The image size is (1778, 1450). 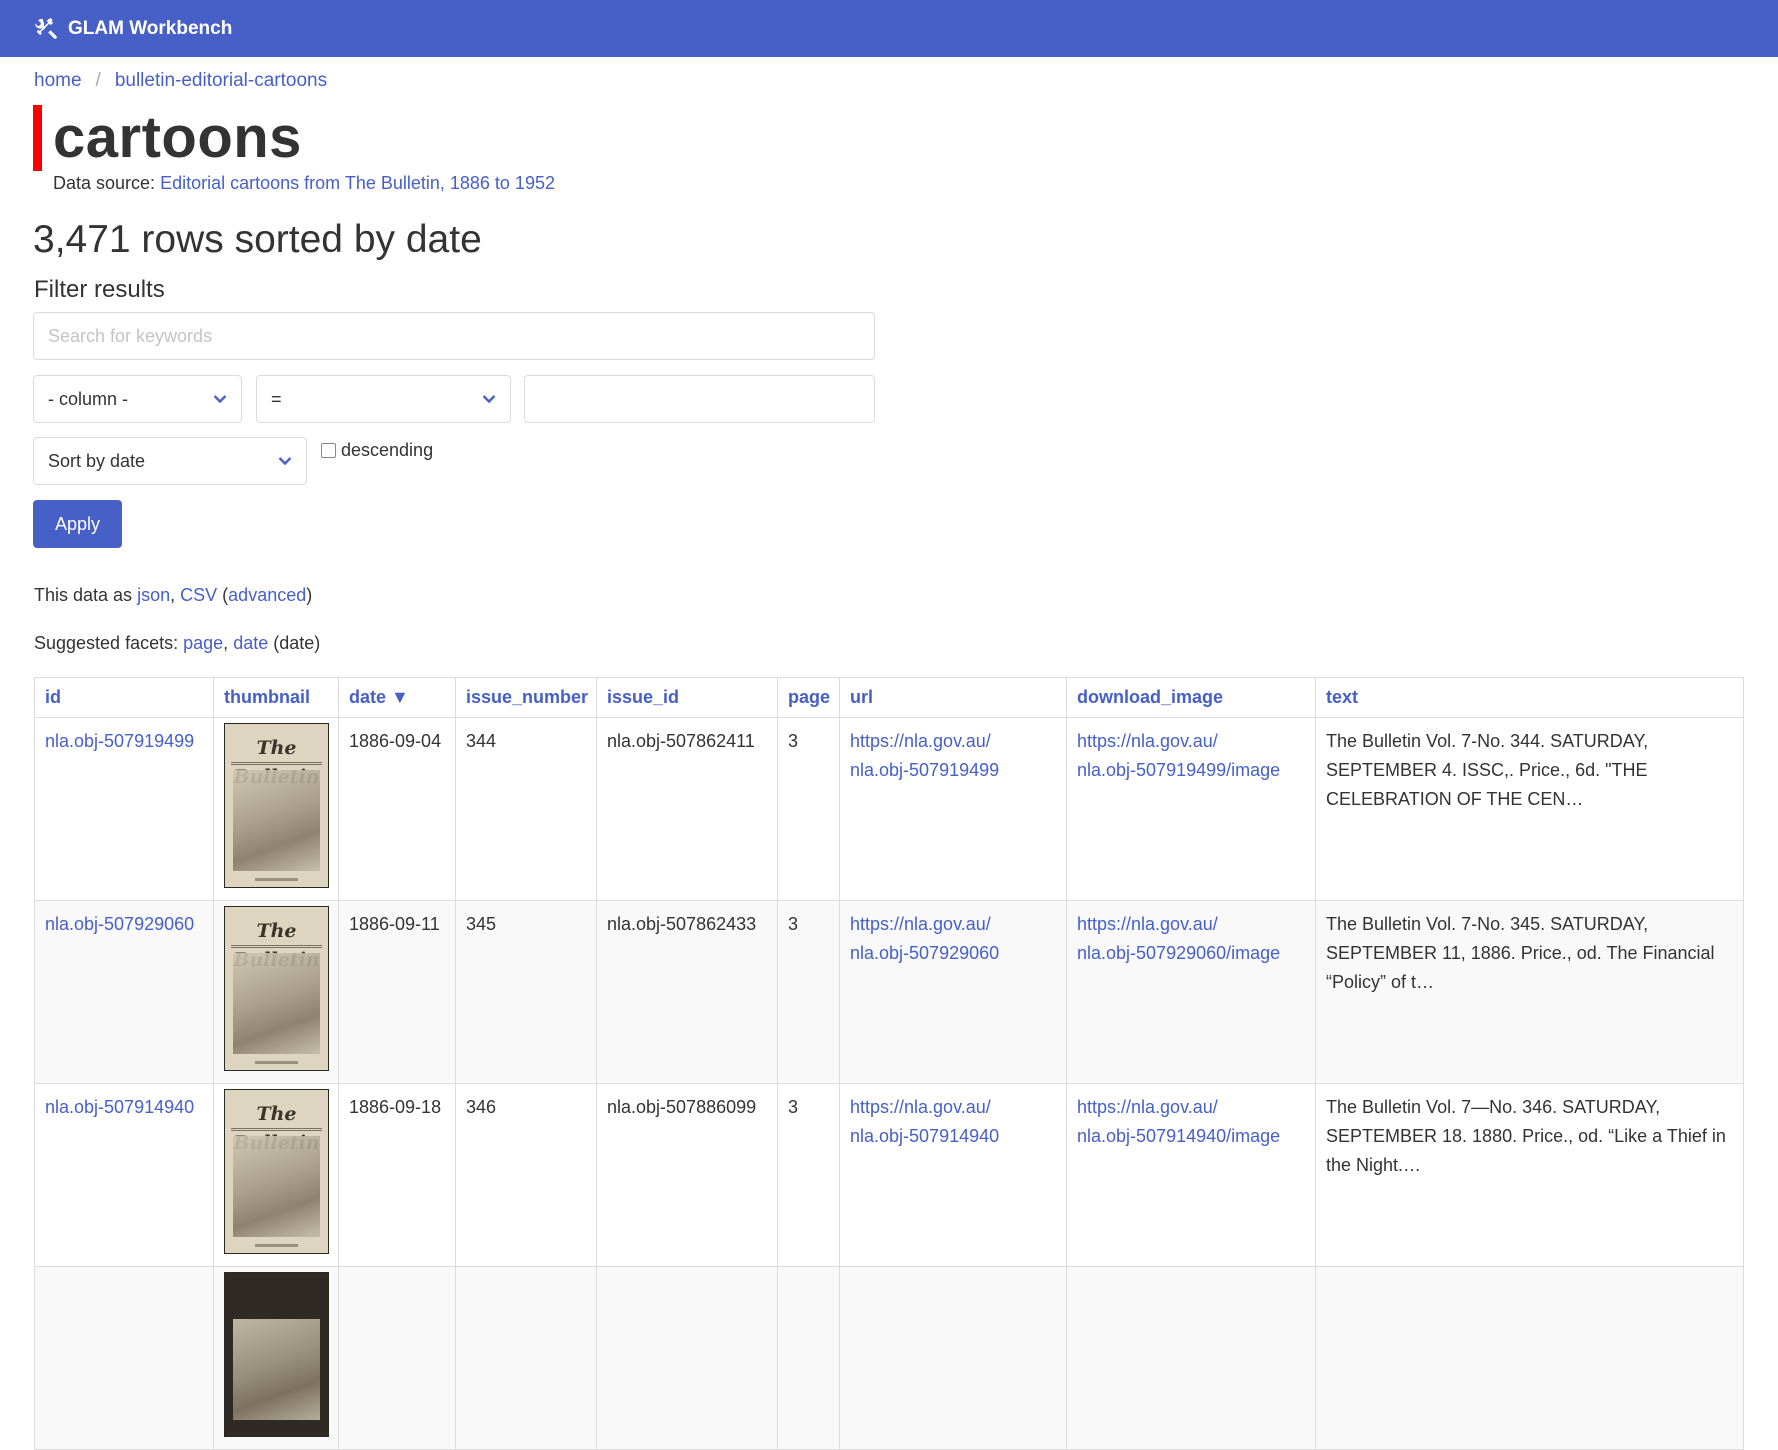 I want to click on search-input, so click(x=454, y=336).